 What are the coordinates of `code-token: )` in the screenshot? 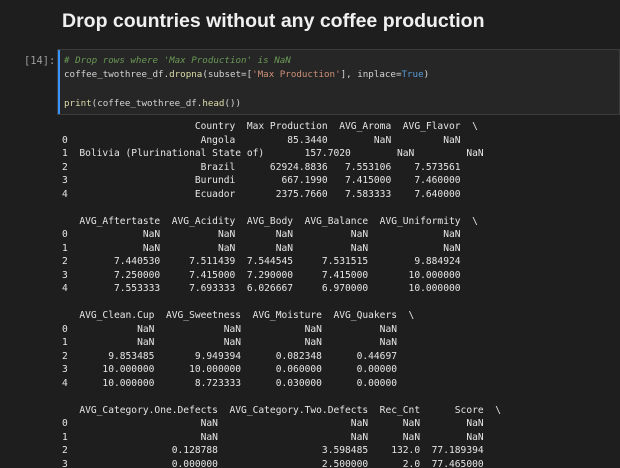 It's located at (426, 75).